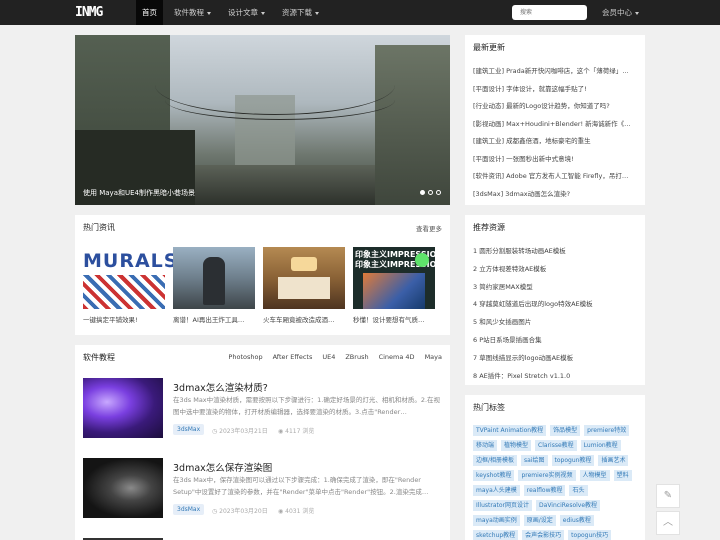  What do you see at coordinates (558, 109) in the screenshot?
I see `latest-link: [行业动态] 最新的Logo设计趋势，你知道了吗?` at bounding box center [558, 109].